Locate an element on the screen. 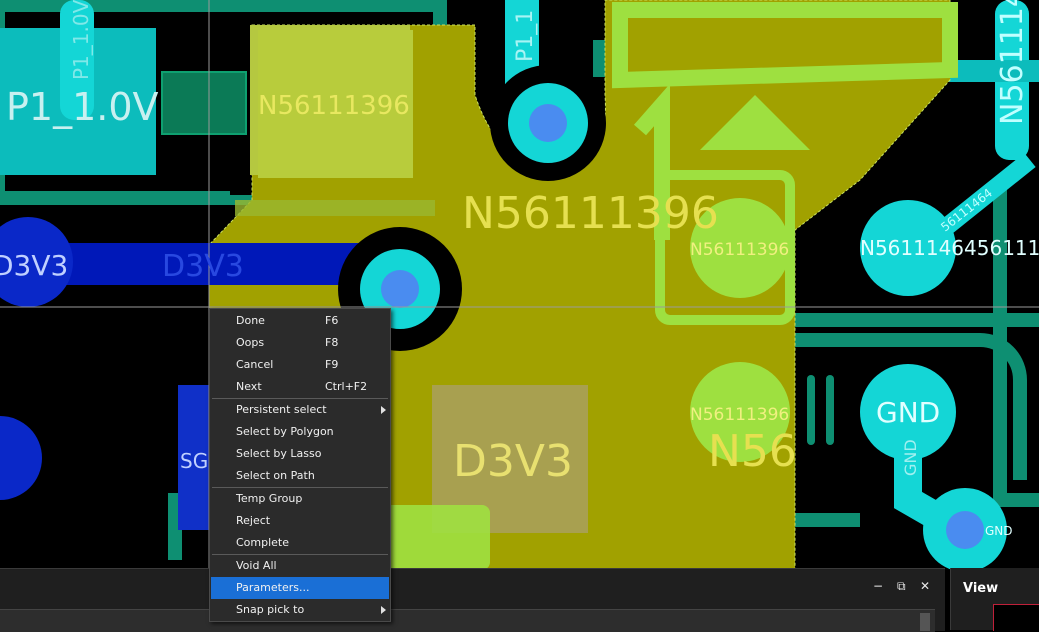 The width and height of the screenshot is (1039, 632). menu-item-shortcut: F6 is located at coordinates (332, 320).